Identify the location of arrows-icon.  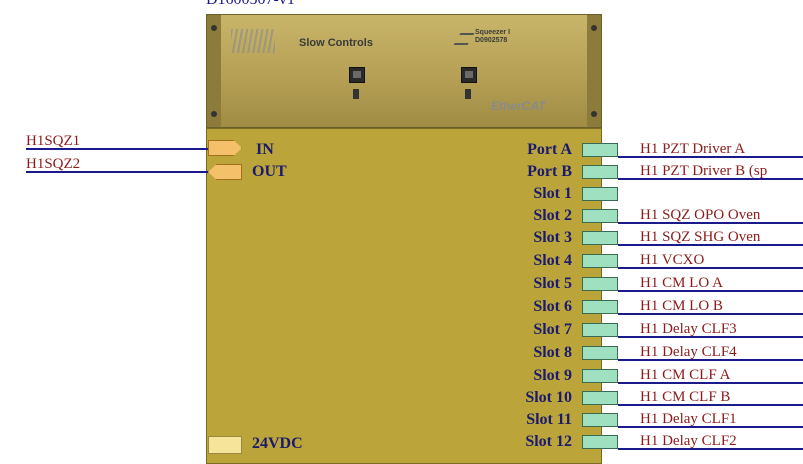
(464, 39).